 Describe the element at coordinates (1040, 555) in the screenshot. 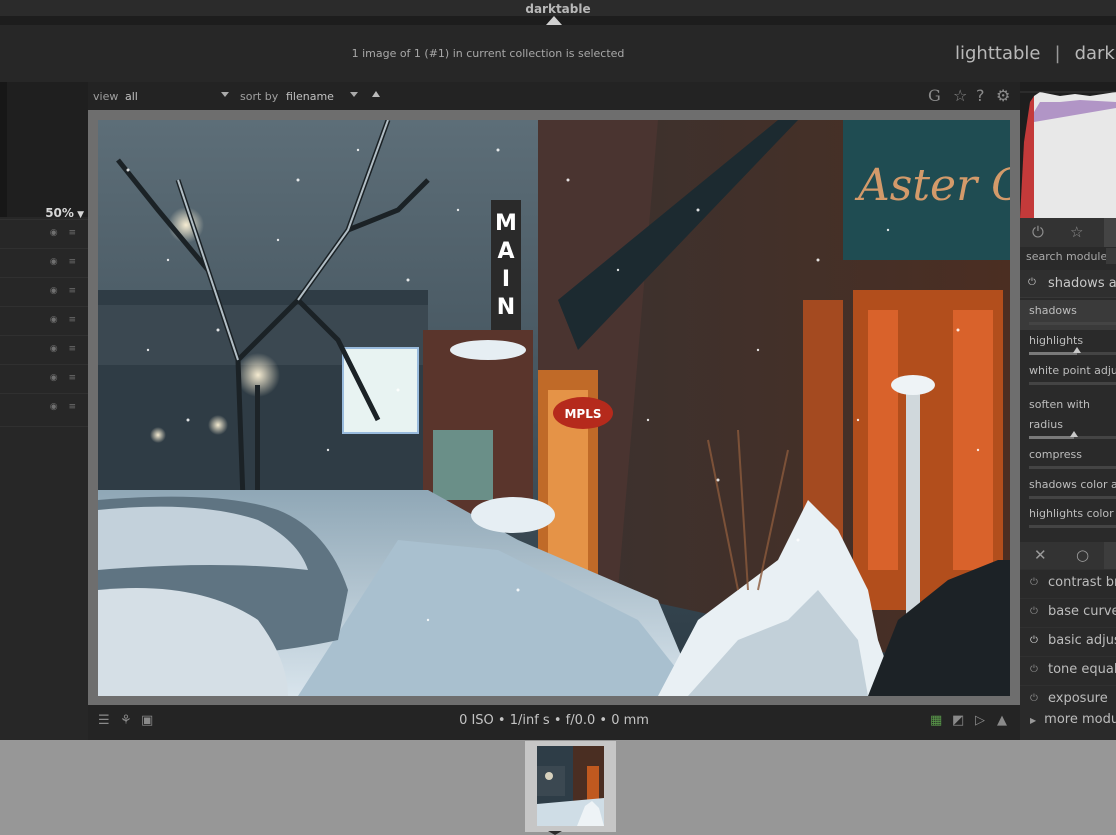

I see `close-icon: ✕` at that location.